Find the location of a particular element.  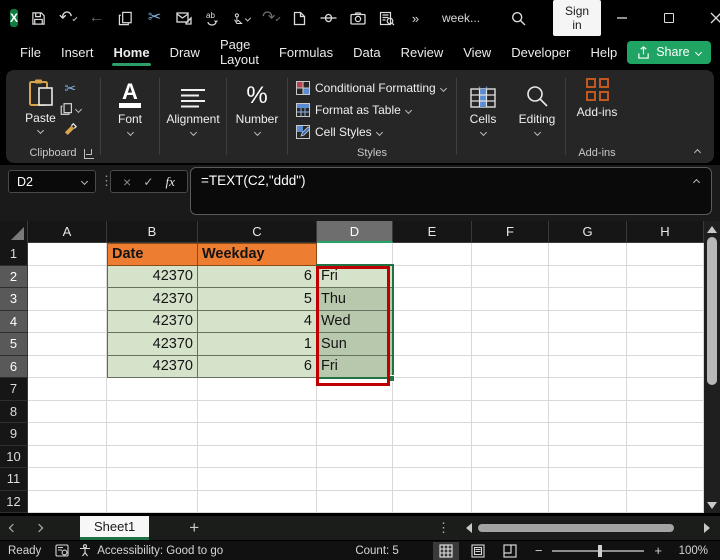

sheet-tab-sheet1: Sheet1 is located at coordinates (115, 528).